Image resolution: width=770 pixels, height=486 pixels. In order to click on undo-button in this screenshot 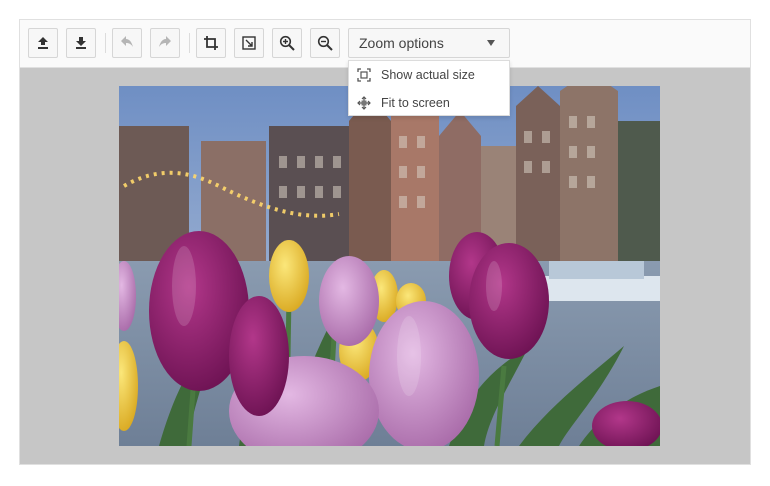, I will do `click(127, 43)`.